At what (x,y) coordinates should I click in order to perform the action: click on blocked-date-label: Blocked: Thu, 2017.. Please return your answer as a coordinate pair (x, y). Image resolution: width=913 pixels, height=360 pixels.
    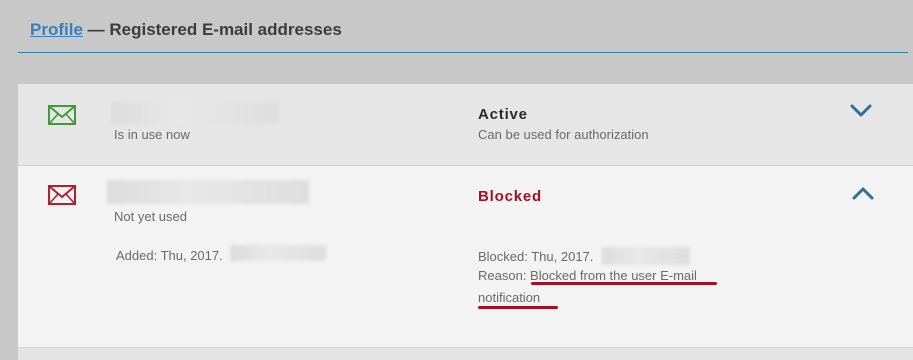
    Looking at the image, I should click on (536, 256).